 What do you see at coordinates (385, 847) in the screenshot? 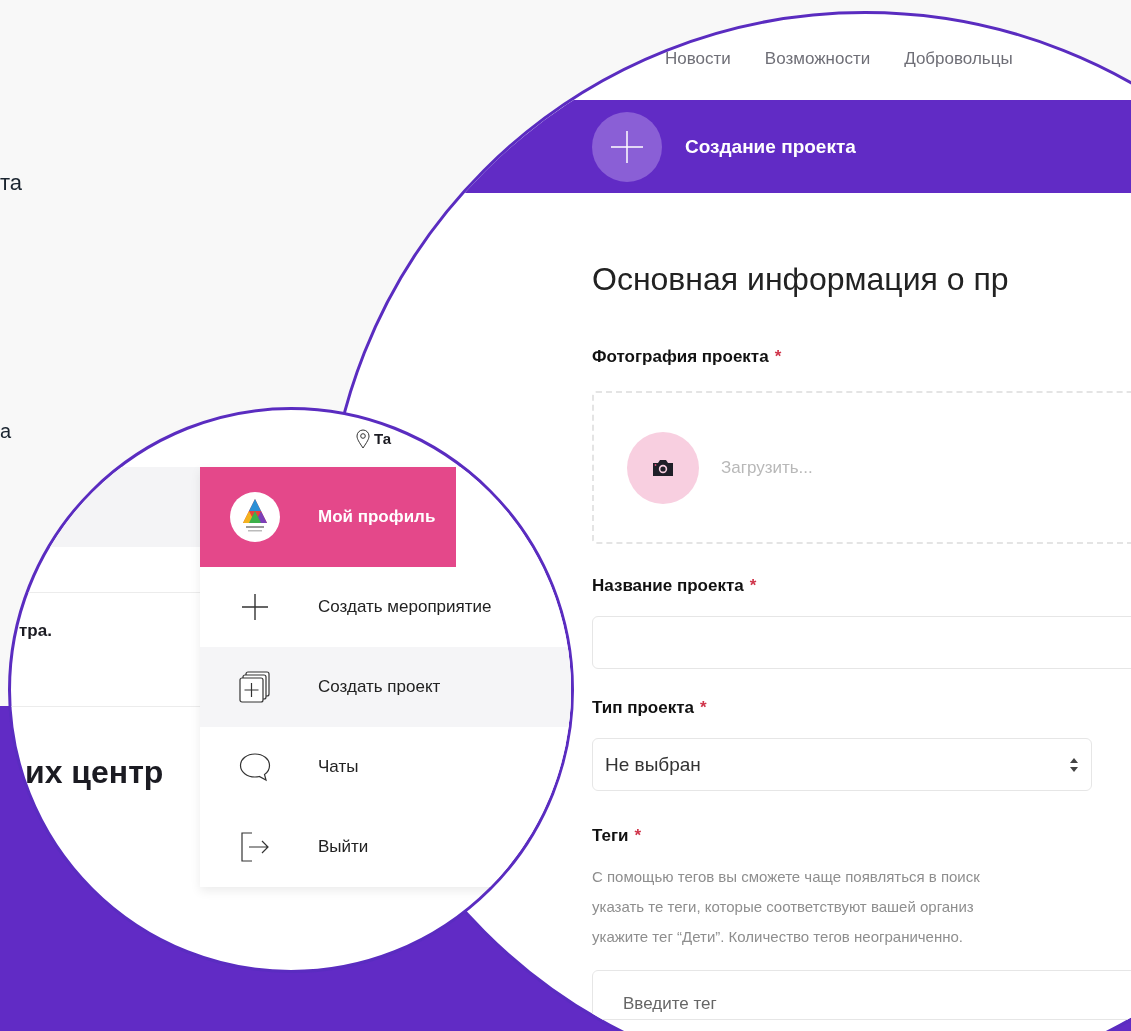
I see `menu-item: Выйти` at bounding box center [385, 847].